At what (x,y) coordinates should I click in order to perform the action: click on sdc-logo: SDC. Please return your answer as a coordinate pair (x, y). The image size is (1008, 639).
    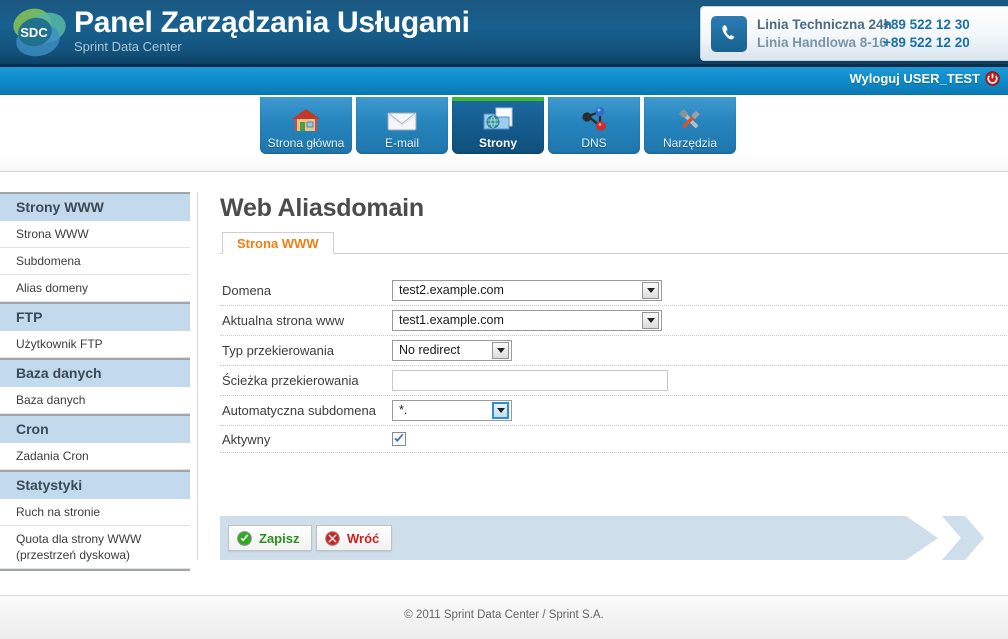
    Looking at the image, I should click on (39, 33).